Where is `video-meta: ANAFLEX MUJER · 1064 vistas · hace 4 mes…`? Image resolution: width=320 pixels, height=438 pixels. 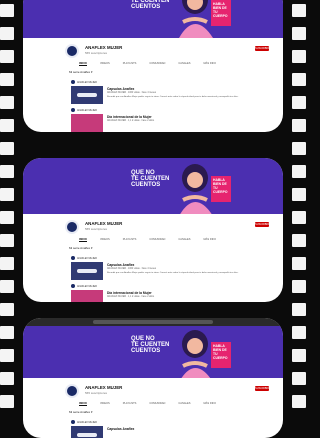
video-meta: ANAFLEX MUJER · 1064 vistas · hace 4 mes… is located at coordinates (132, 269).